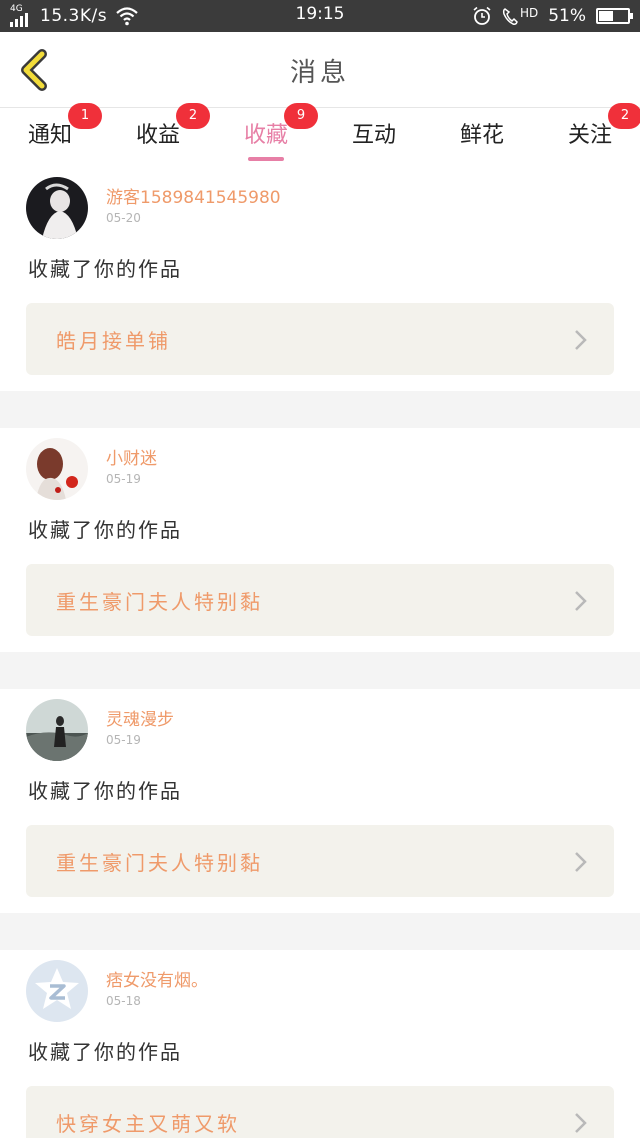 This screenshot has width=640, height=1138. What do you see at coordinates (320, 135) in the screenshot?
I see `tab-bar: 通知 1 收益 2 收藏 9 互动 鲜花 关注 2` at bounding box center [320, 135].